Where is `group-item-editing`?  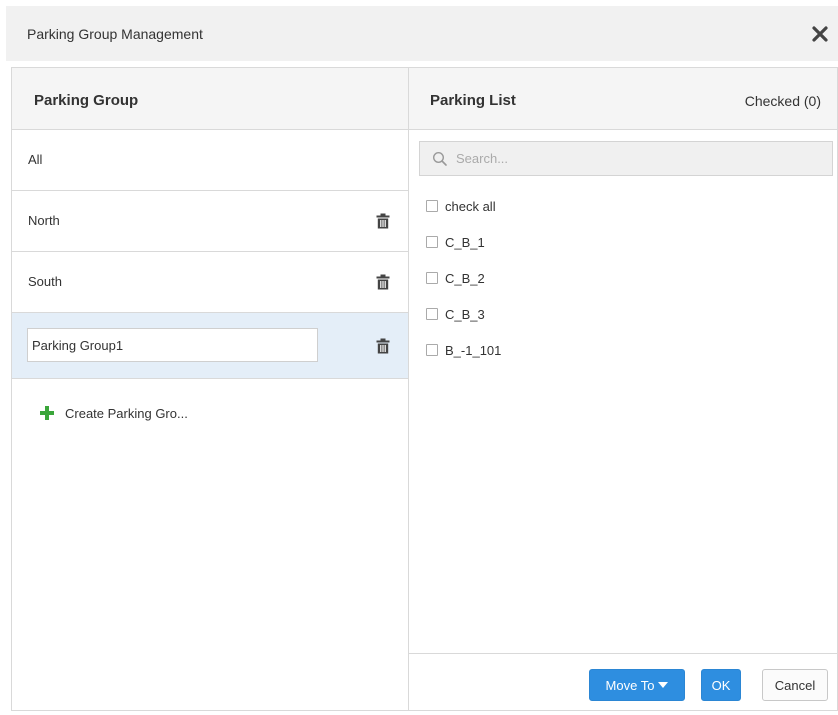 group-item-editing is located at coordinates (210, 346).